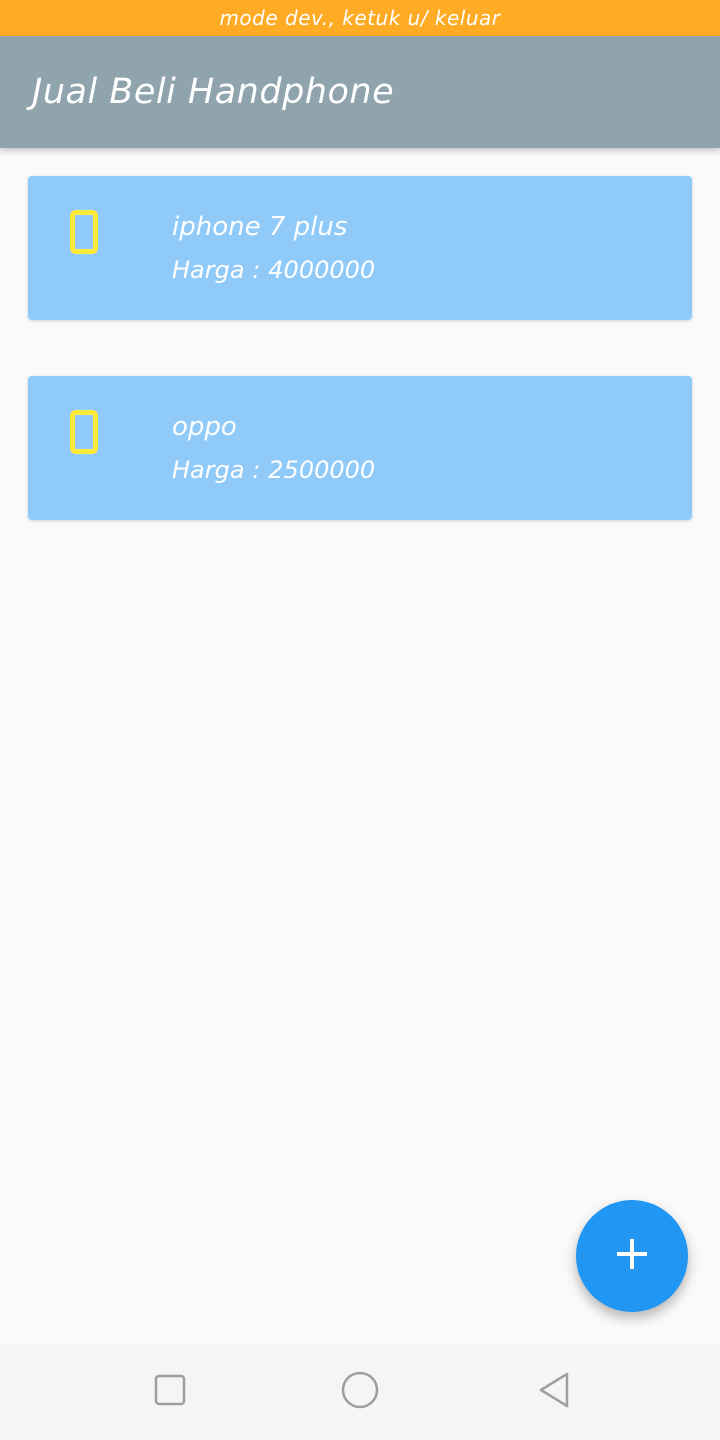 This screenshot has width=720, height=1440. Describe the element at coordinates (204, 427) in the screenshot. I see `item-name: oppo` at that location.